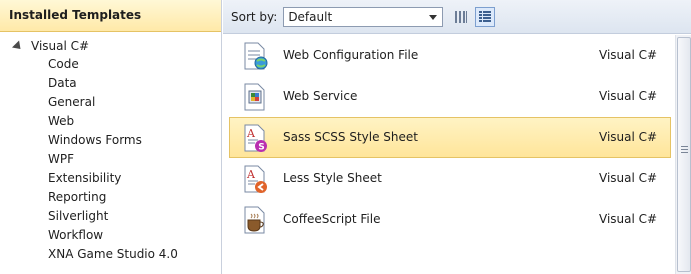 This screenshot has width=691, height=274. I want to click on tree-item-general: General, so click(110, 102).